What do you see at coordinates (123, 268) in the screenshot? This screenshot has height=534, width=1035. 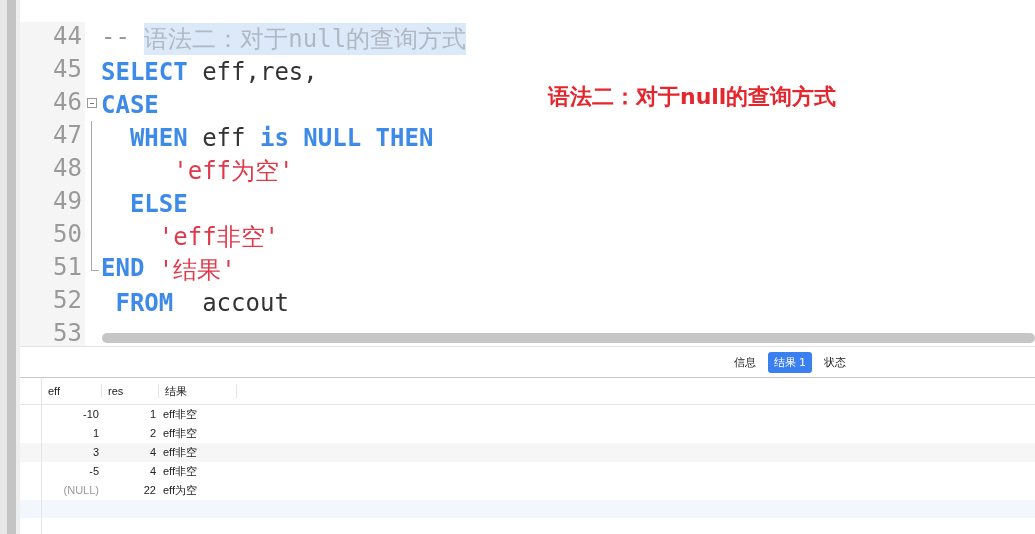 I see `sql-keyword: END` at bounding box center [123, 268].